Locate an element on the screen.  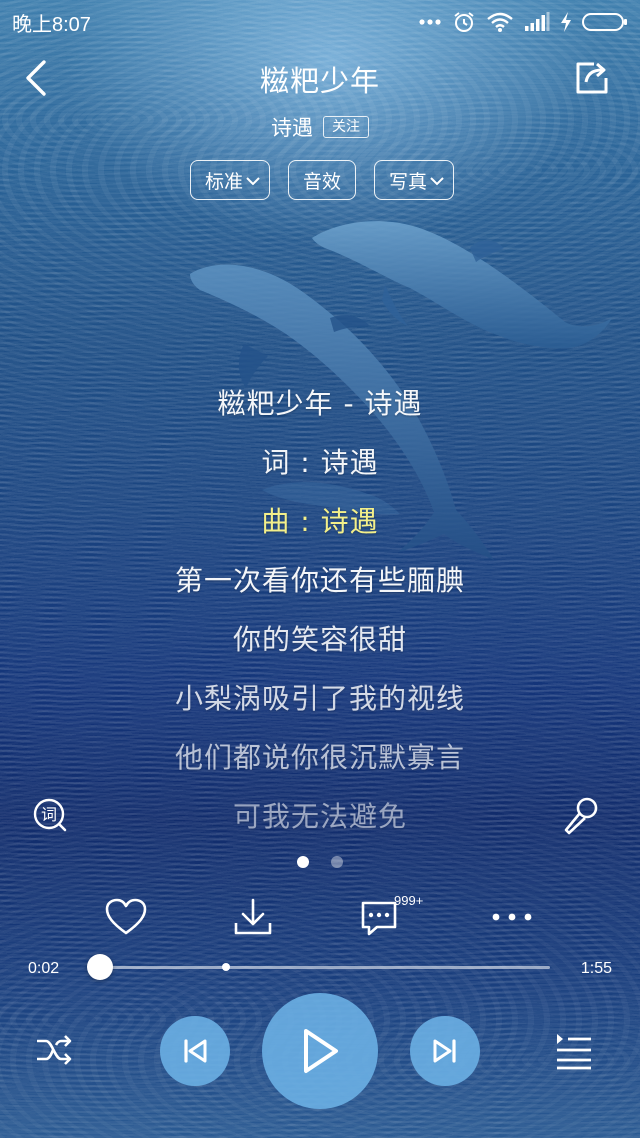
next-button is located at coordinates (445, 1051).